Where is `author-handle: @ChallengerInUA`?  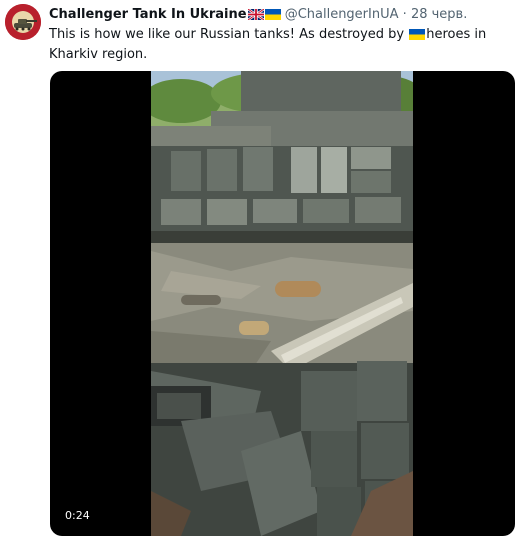
author-handle: @ChallengerInUA is located at coordinates (342, 14).